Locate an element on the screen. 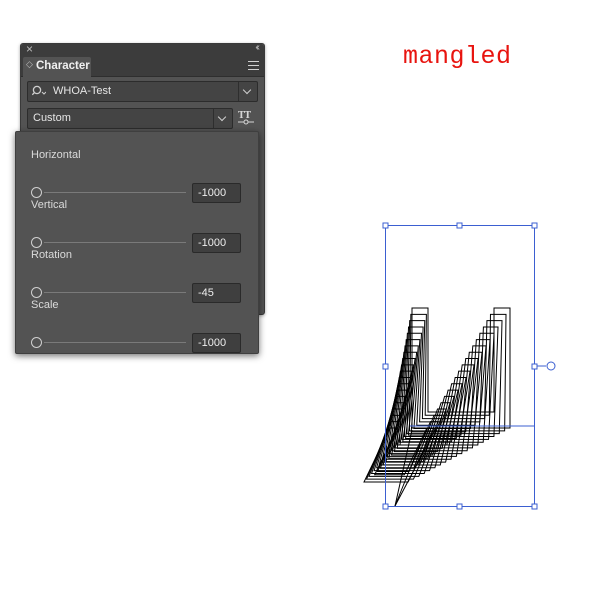 The width and height of the screenshot is (602, 591). glyph-outline is located at coordinates (448, 386).